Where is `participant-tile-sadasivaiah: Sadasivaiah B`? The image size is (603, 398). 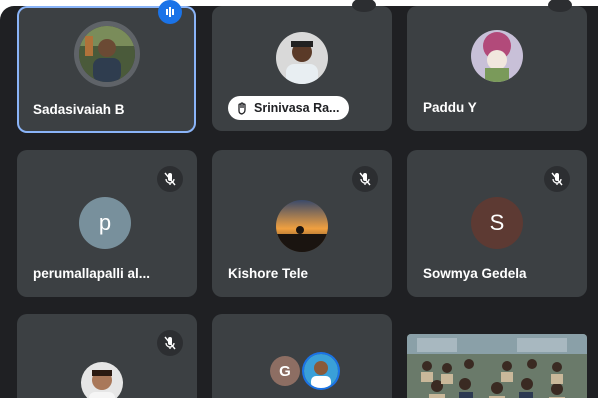 participant-tile-sadasivaiah: Sadasivaiah B is located at coordinates (106, 69).